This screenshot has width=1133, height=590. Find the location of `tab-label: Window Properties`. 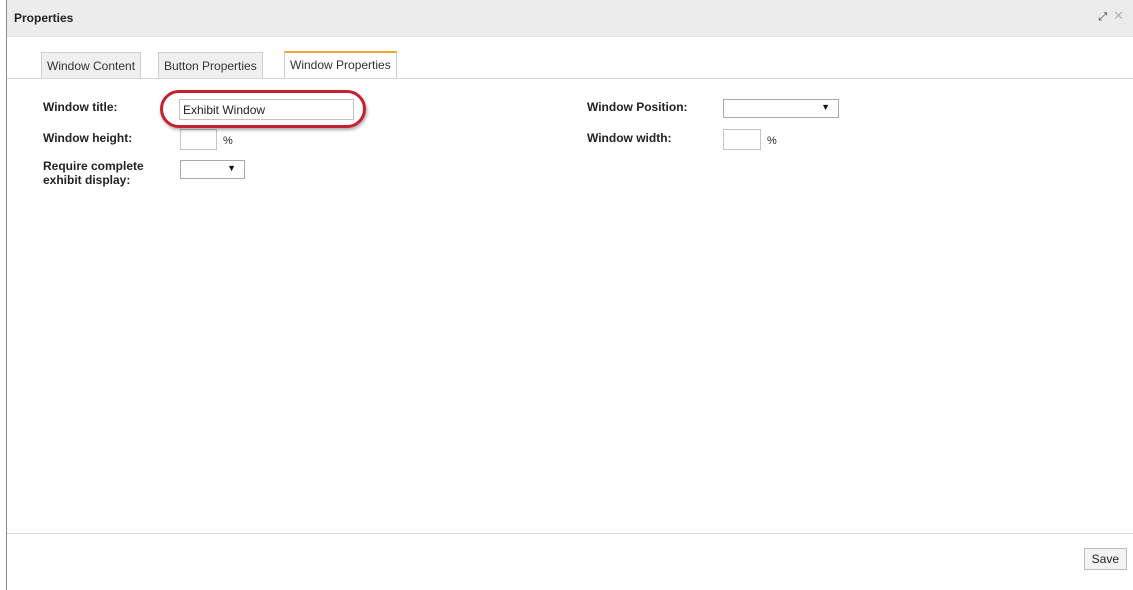

tab-label: Window Properties is located at coordinates (340, 65).